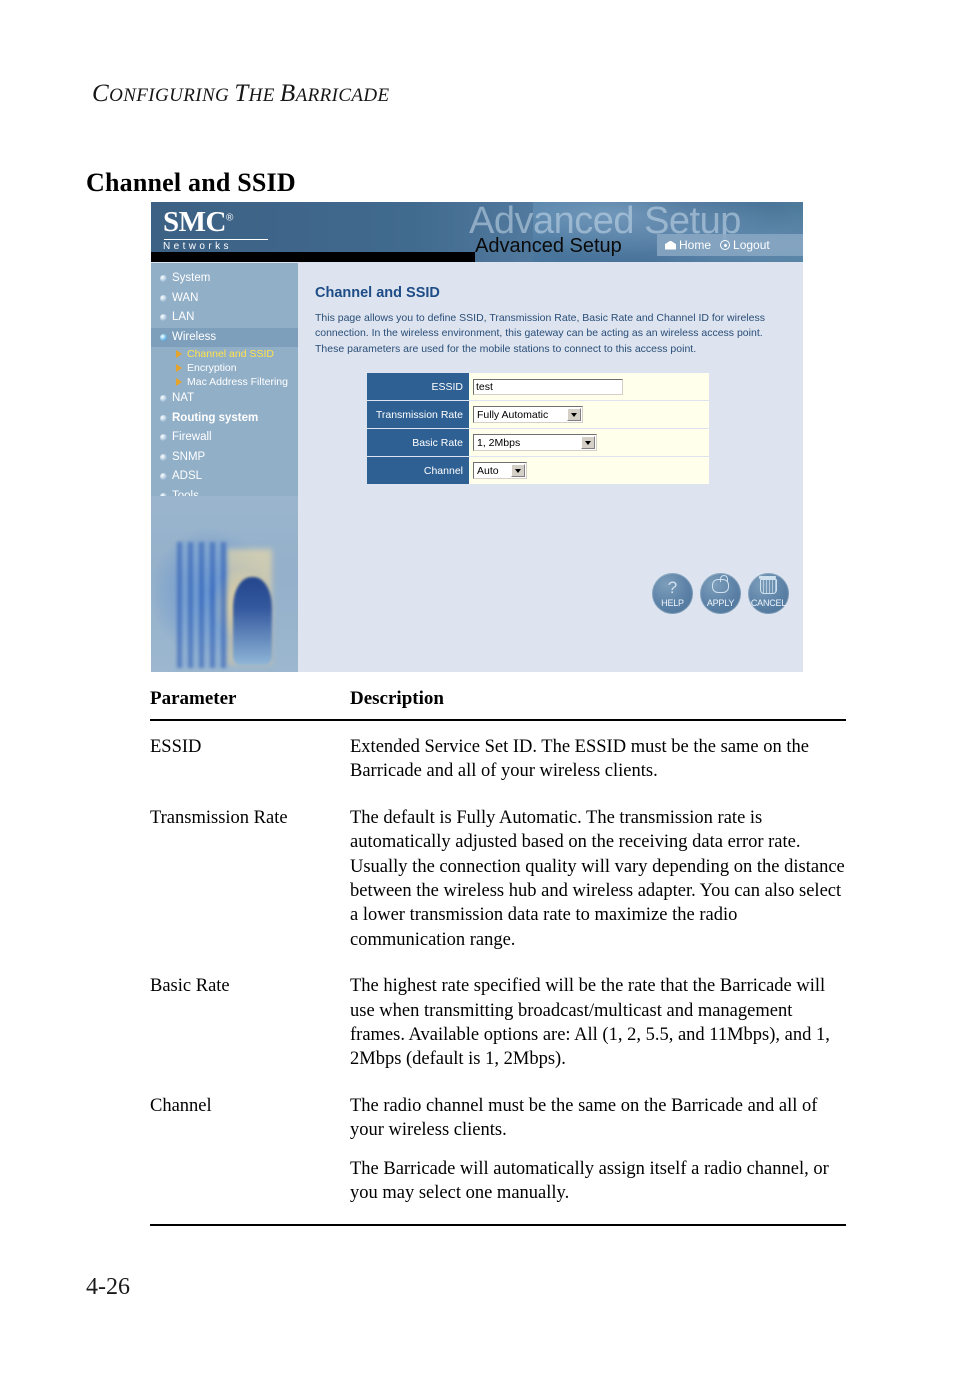  Describe the element at coordinates (190, 986) in the screenshot. I see `row-parameter: Basic Rate` at that location.